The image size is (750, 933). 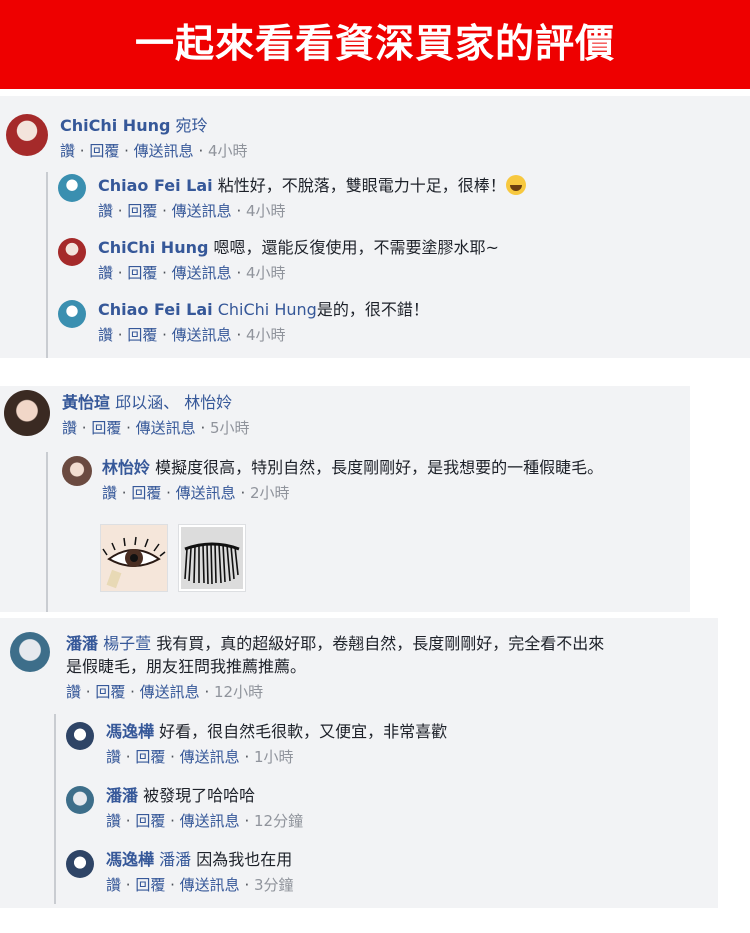 I want to click on tagged-user: ChiChi Hung, so click(x=267, y=309).